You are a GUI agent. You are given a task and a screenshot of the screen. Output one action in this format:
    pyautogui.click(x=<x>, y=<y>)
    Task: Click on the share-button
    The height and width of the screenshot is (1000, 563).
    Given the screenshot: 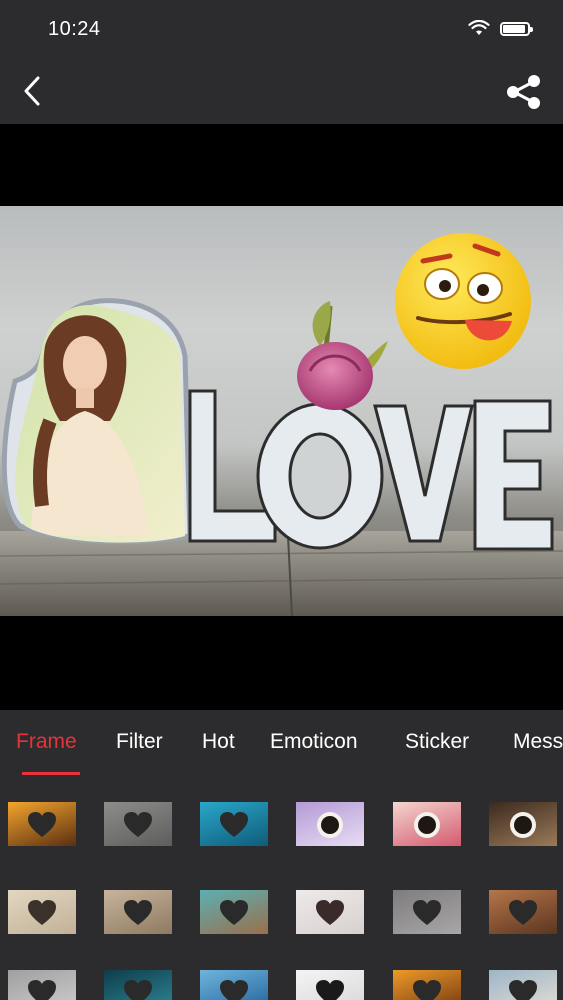 What is the action you would take?
    pyautogui.click(x=524, y=92)
    